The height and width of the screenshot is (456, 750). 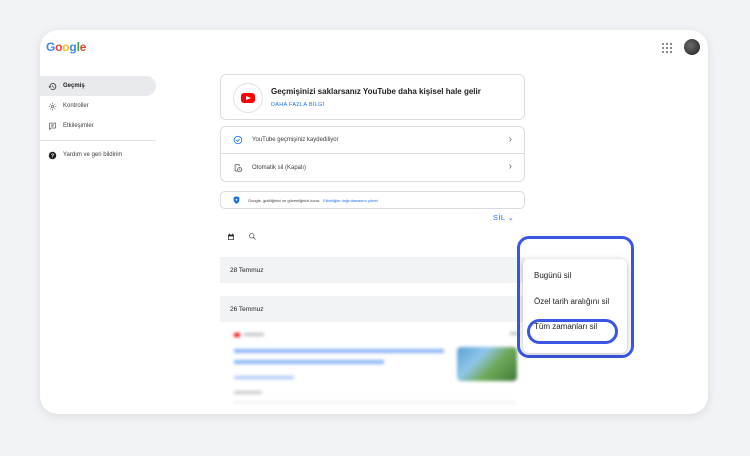 I want to click on divider, so click(x=375, y=402).